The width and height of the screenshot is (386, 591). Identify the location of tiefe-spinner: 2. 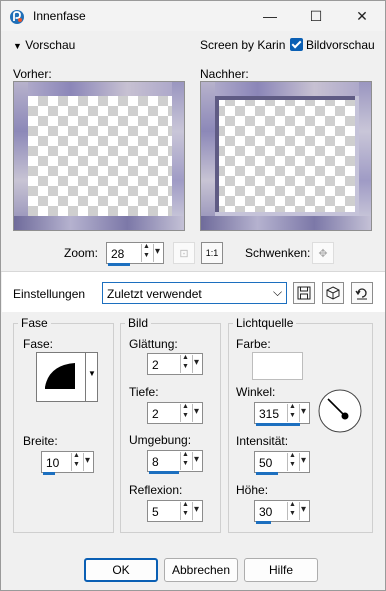
(175, 413).